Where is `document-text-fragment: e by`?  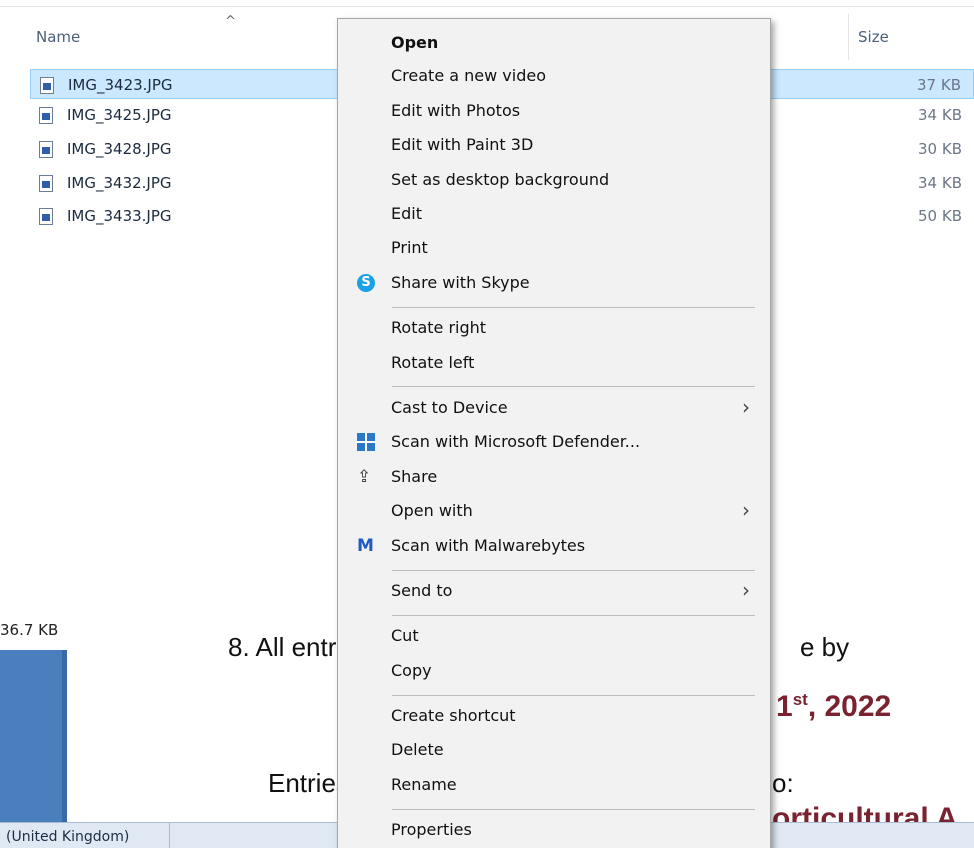 document-text-fragment: e by is located at coordinates (825, 647).